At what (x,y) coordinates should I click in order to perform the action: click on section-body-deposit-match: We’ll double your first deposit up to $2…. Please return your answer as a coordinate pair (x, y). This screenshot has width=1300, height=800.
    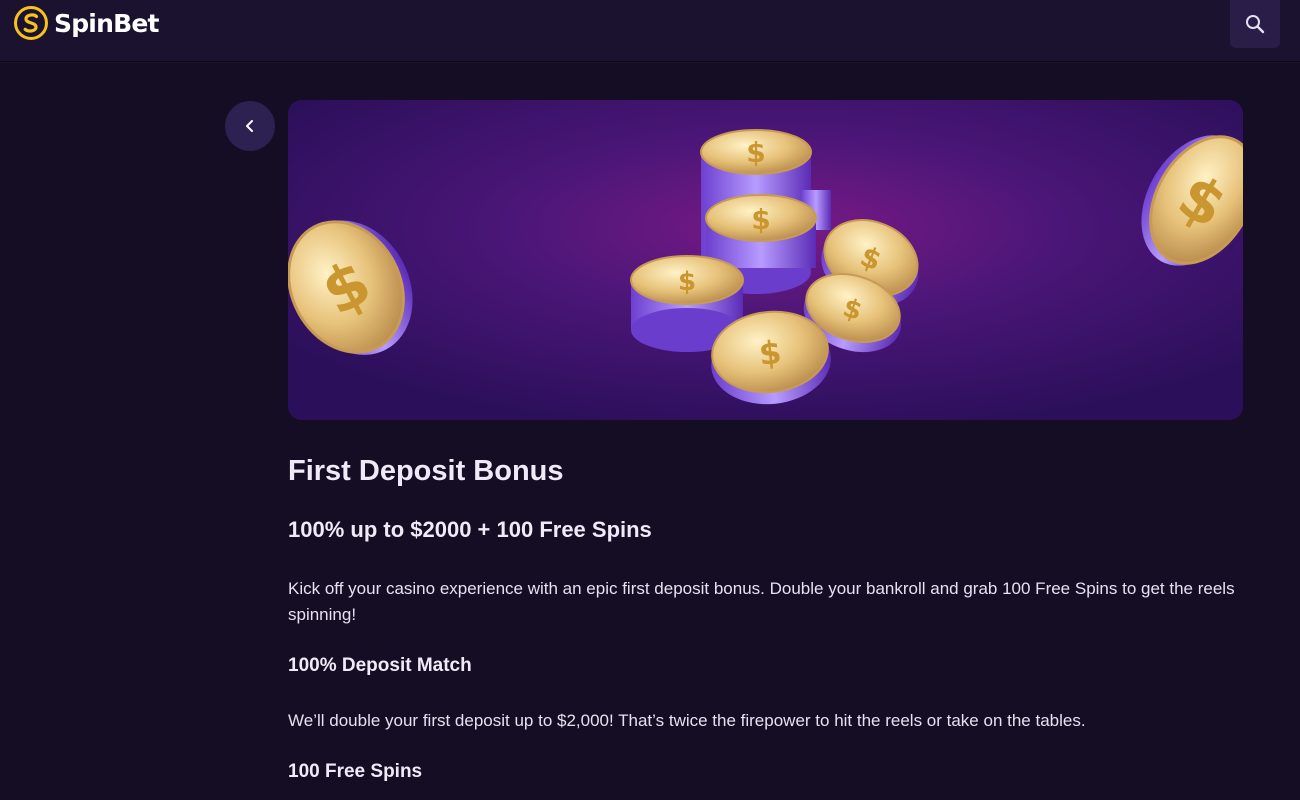
    Looking at the image, I should click on (687, 720).